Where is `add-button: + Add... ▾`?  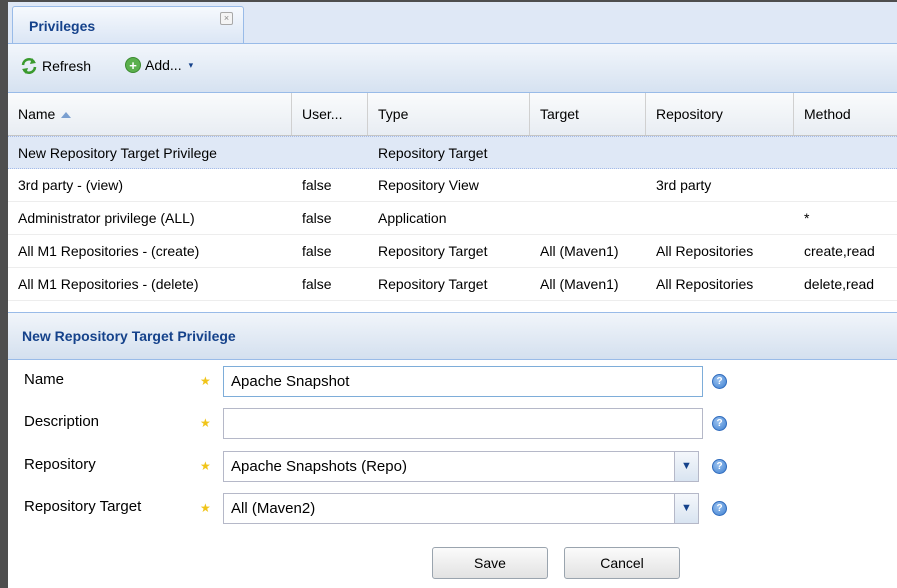 add-button: + Add... ▾ is located at coordinates (159, 65).